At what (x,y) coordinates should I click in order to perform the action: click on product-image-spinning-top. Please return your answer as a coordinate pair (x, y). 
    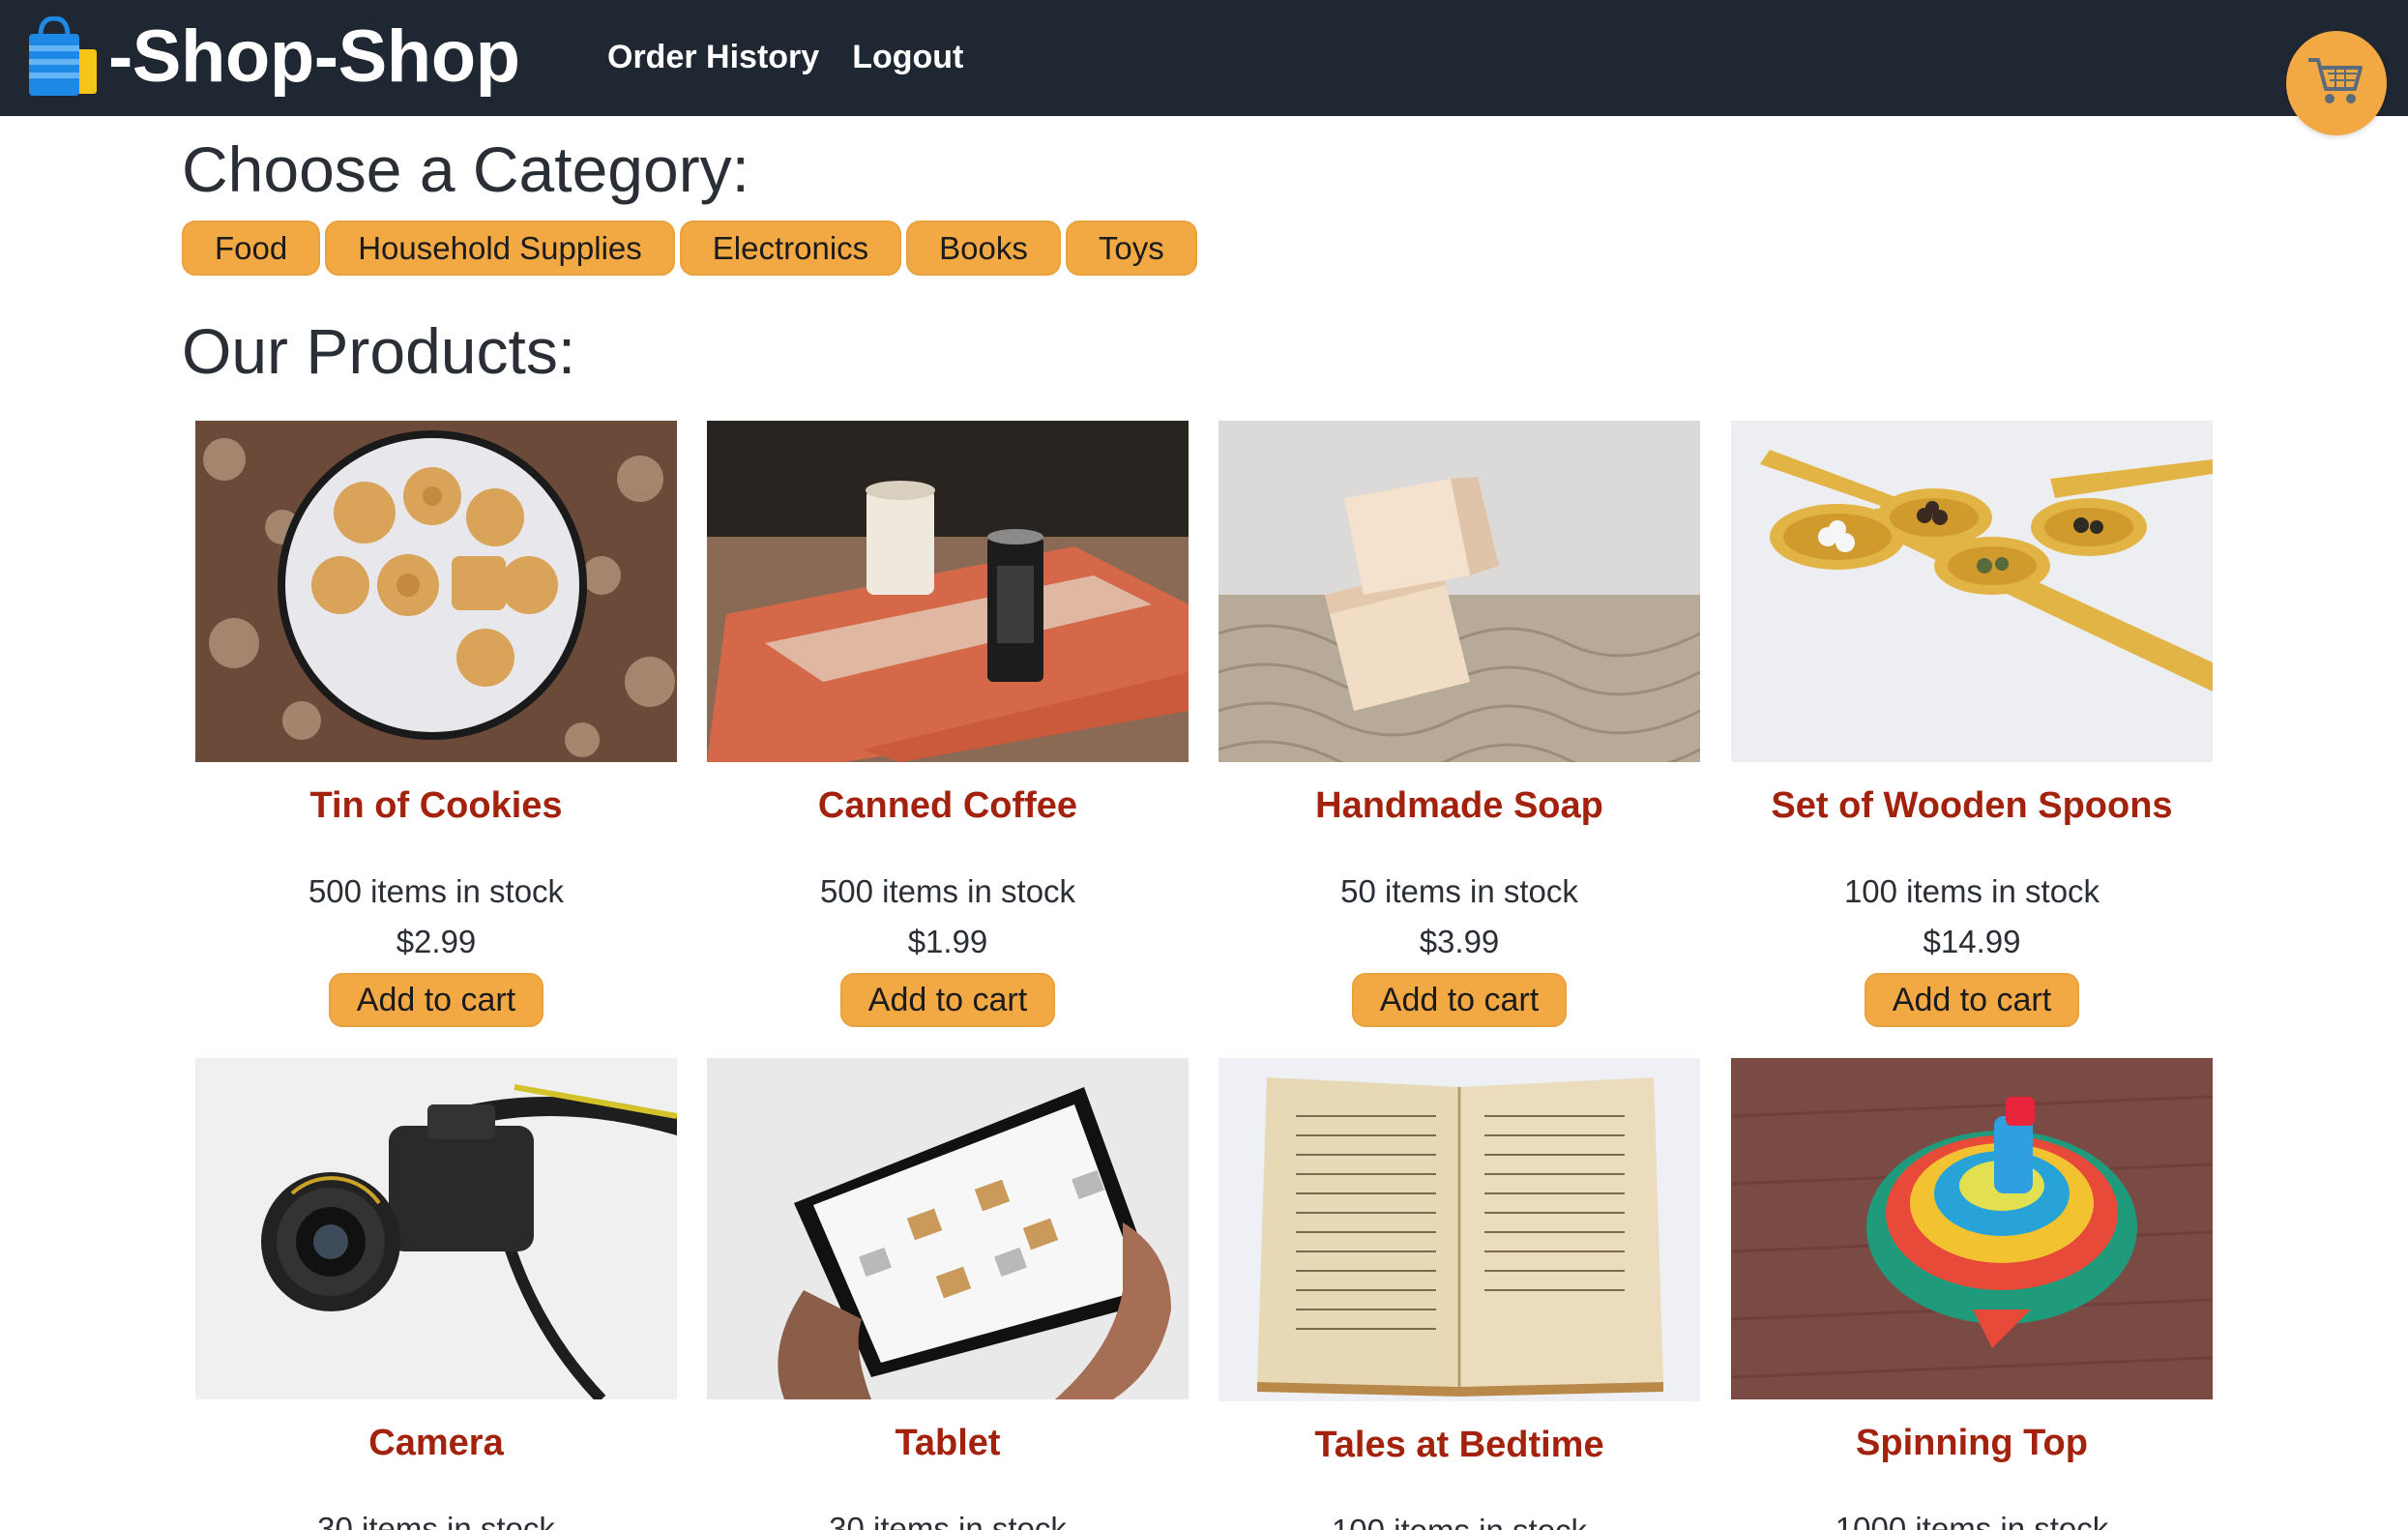
    Looking at the image, I should click on (1972, 1229).